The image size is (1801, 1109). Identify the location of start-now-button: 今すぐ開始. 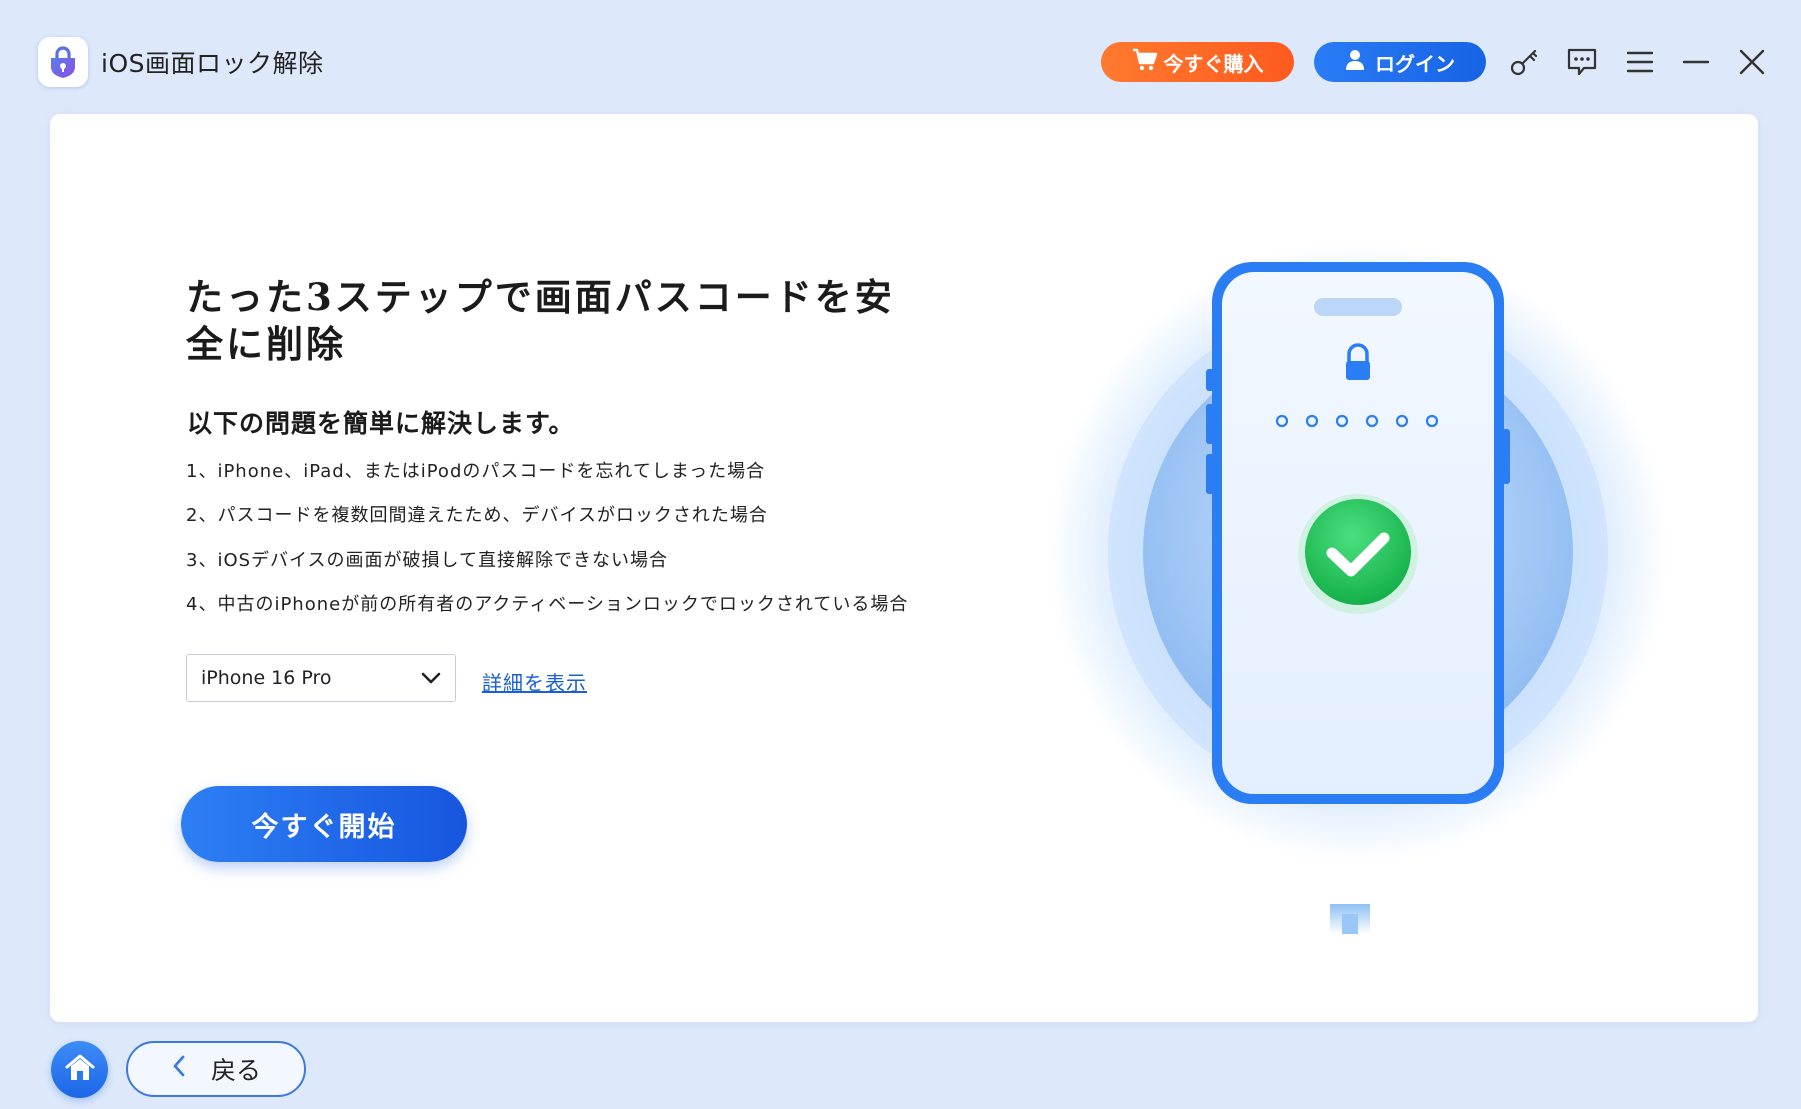
(324, 824).